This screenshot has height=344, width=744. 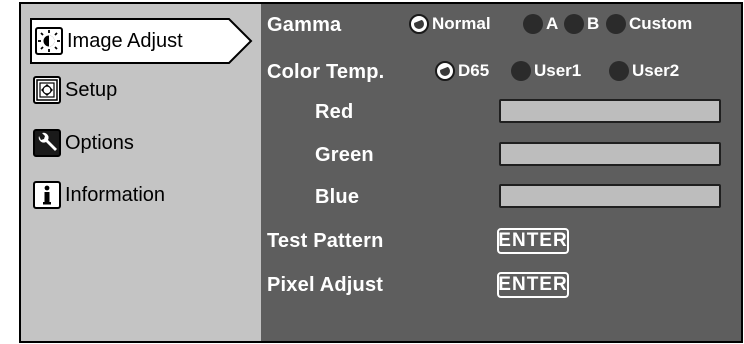 What do you see at coordinates (610, 154) in the screenshot?
I see `green-slider` at bounding box center [610, 154].